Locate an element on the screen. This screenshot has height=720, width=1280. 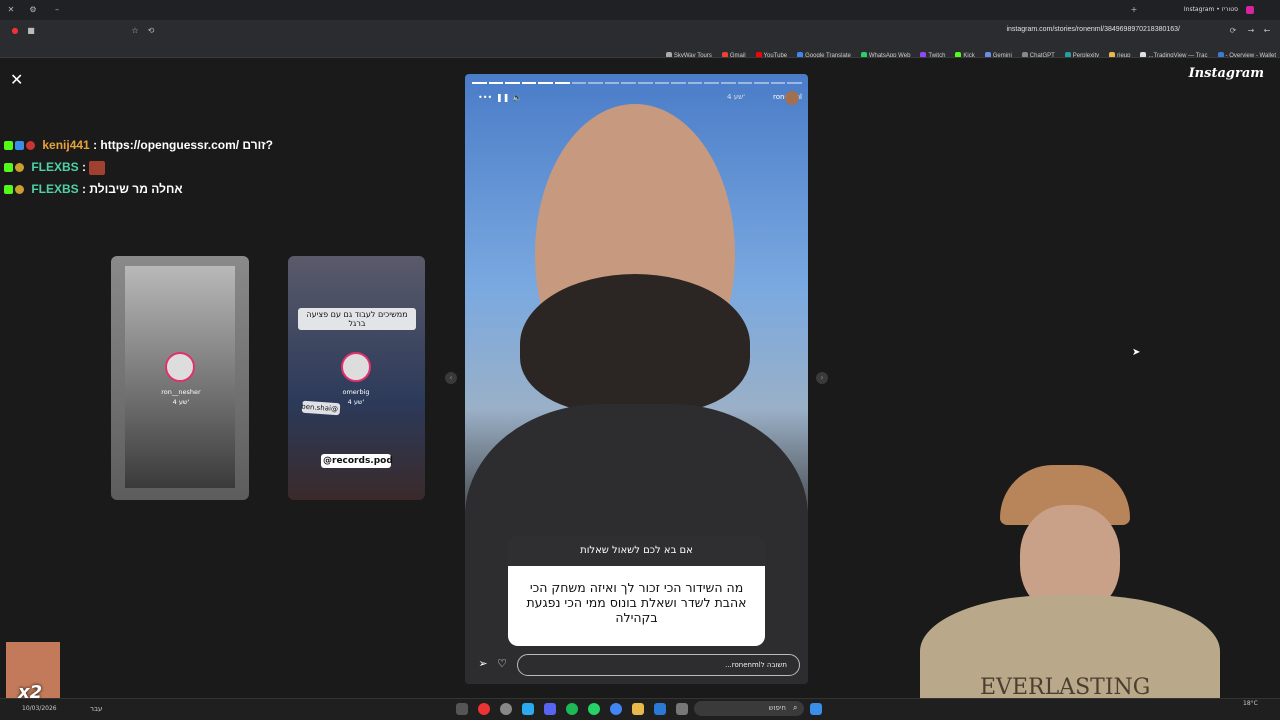
search-icon: ⌕ is located at coordinates (795, 707).